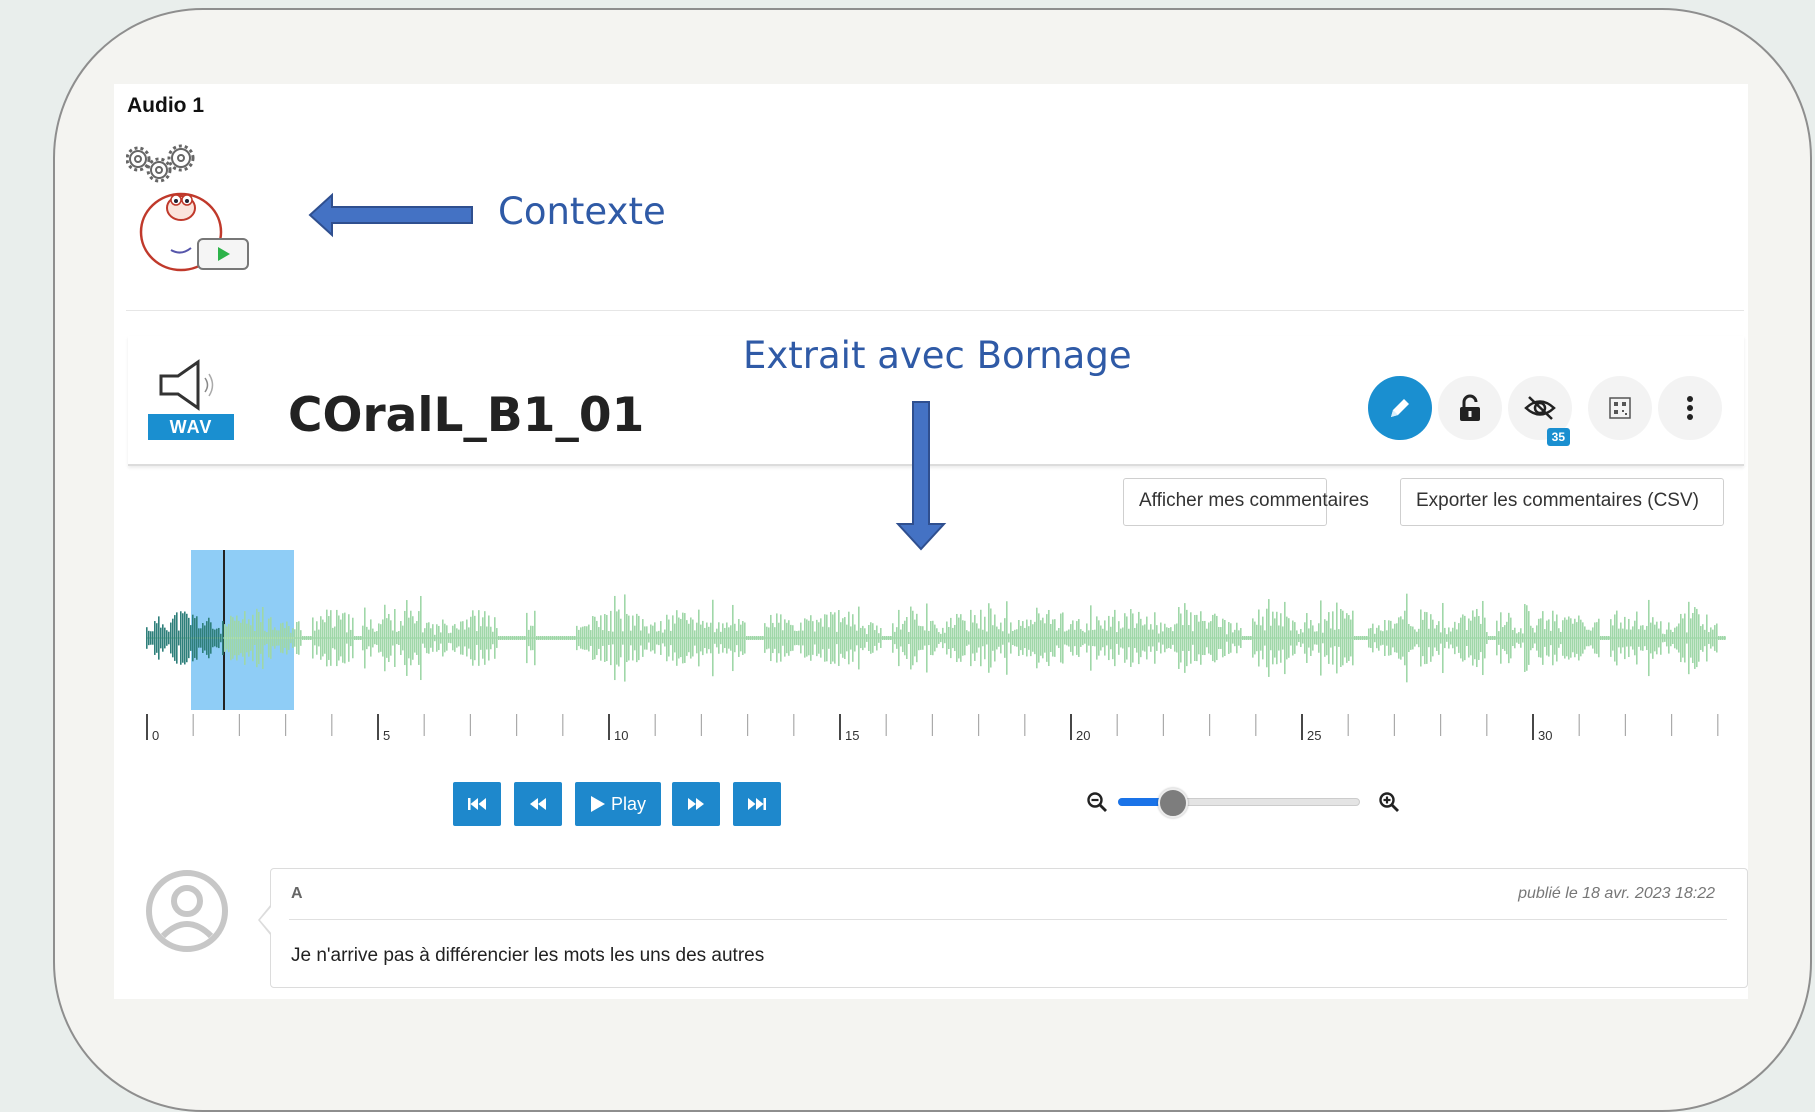 The image size is (1815, 1112). Describe the element at coordinates (1690, 408) in the screenshot. I see `more-options-button` at that location.